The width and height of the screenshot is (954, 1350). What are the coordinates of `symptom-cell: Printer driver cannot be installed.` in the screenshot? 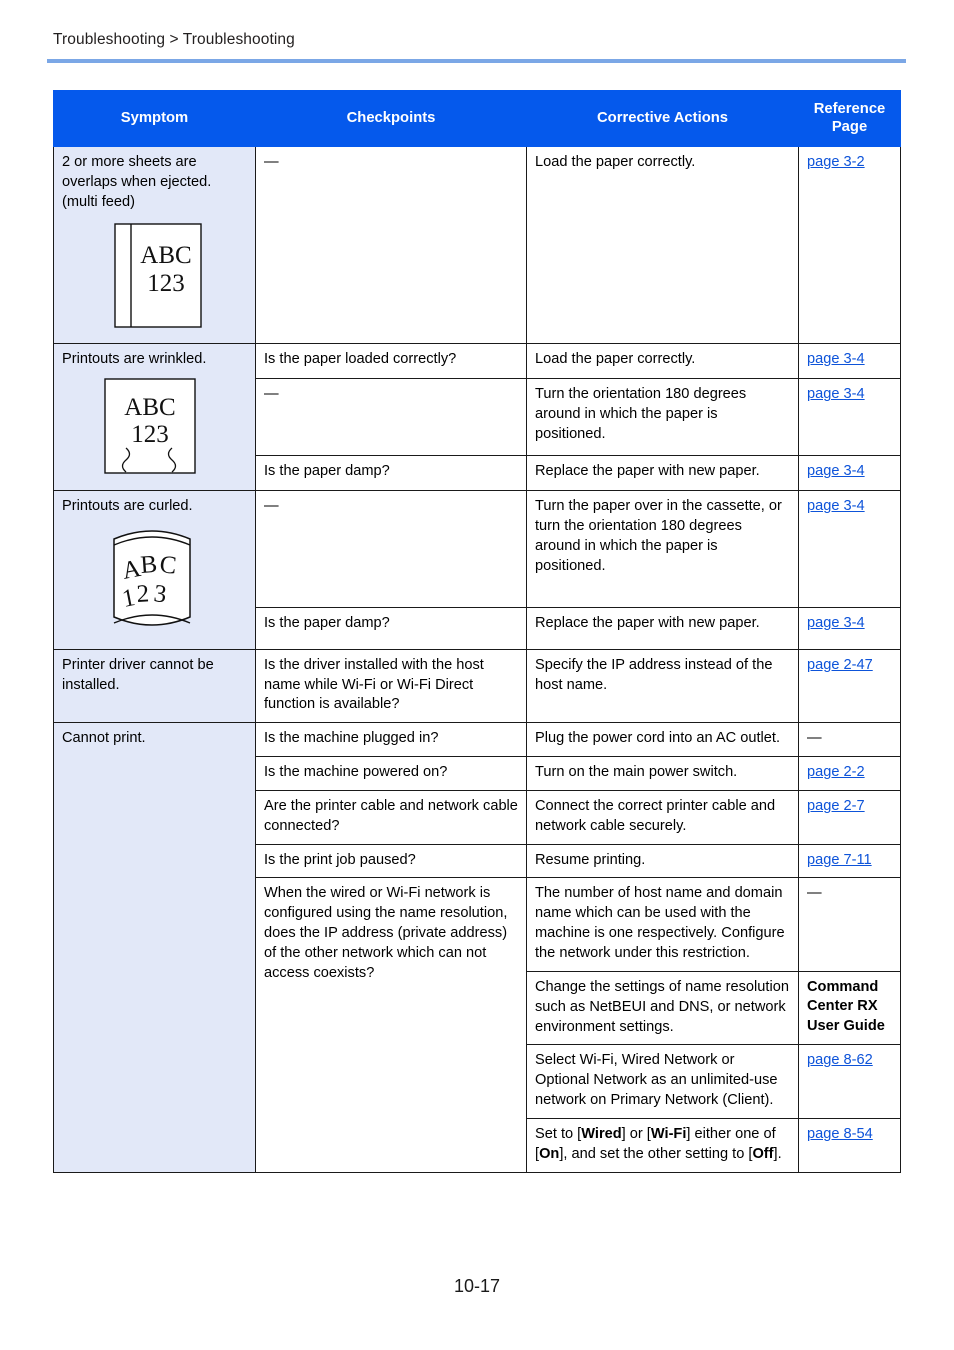 It's located at (154, 686).